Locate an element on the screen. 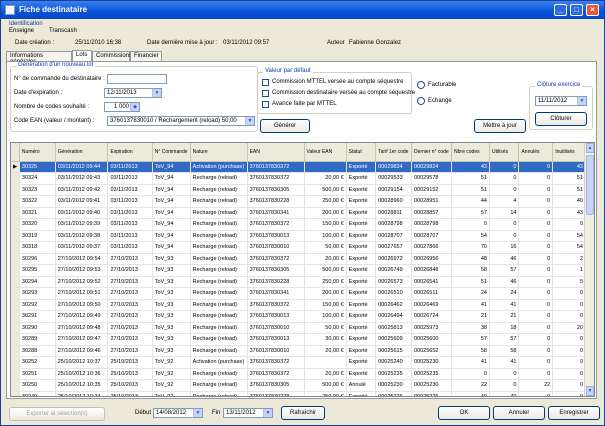  column-header: Dernier n° code is located at coordinates (432, 152).